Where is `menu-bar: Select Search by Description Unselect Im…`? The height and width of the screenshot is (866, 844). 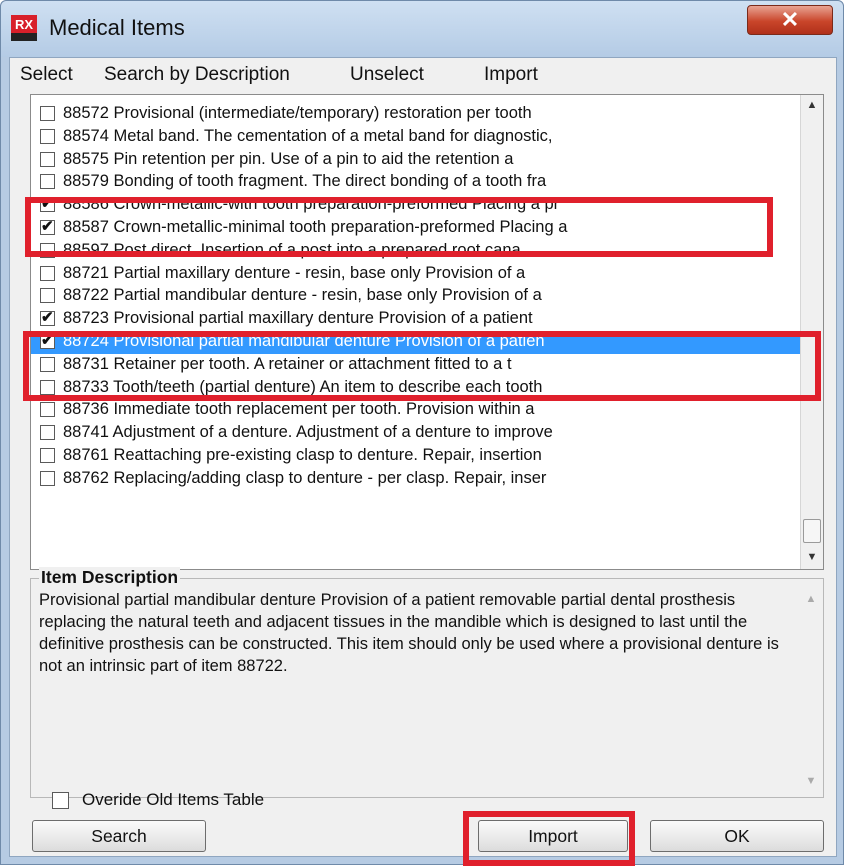 menu-bar: Select Search by Description Unselect Im… is located at coordinates (423, 75).